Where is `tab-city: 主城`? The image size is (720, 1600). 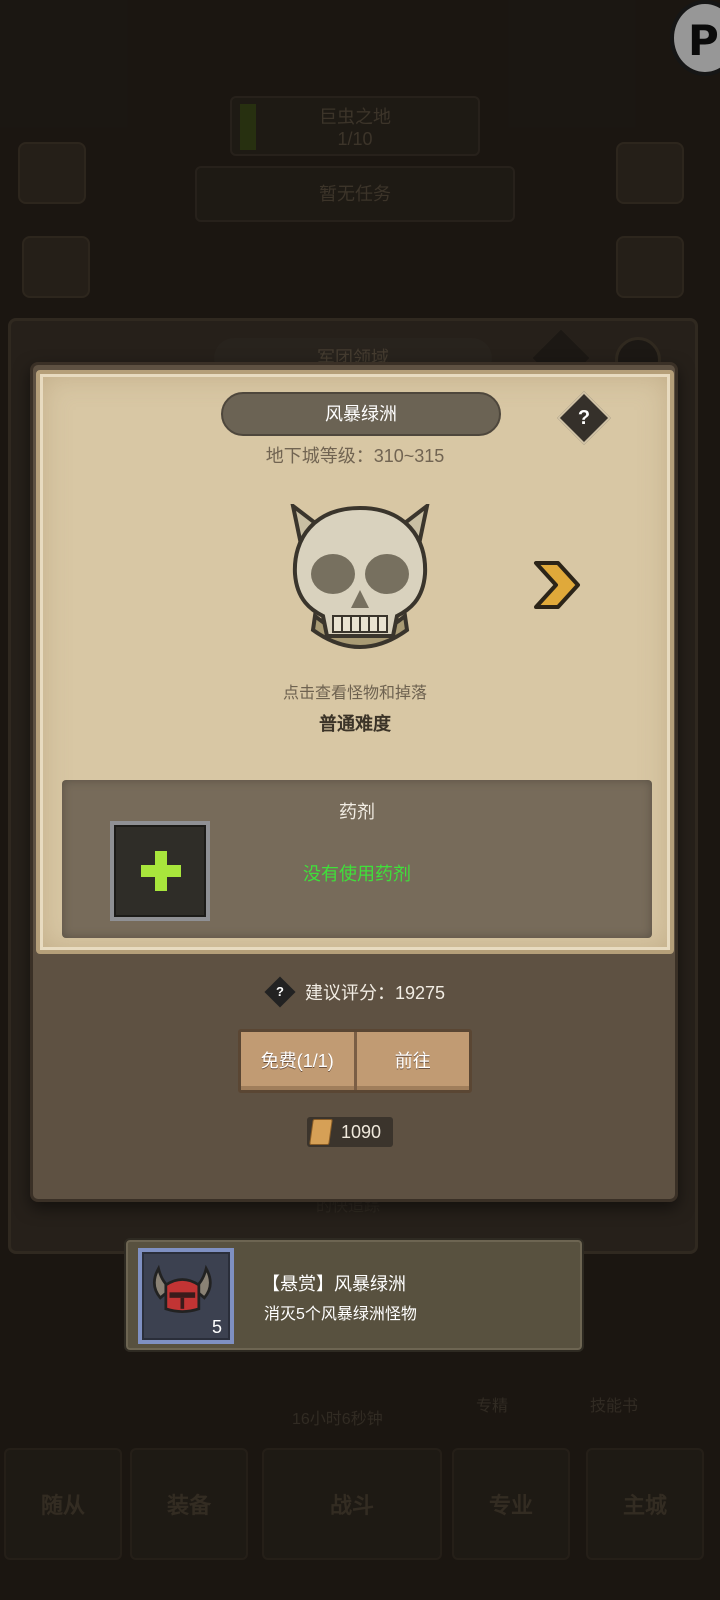 tab-city: 主城 is located at coordinates (645, 1504).